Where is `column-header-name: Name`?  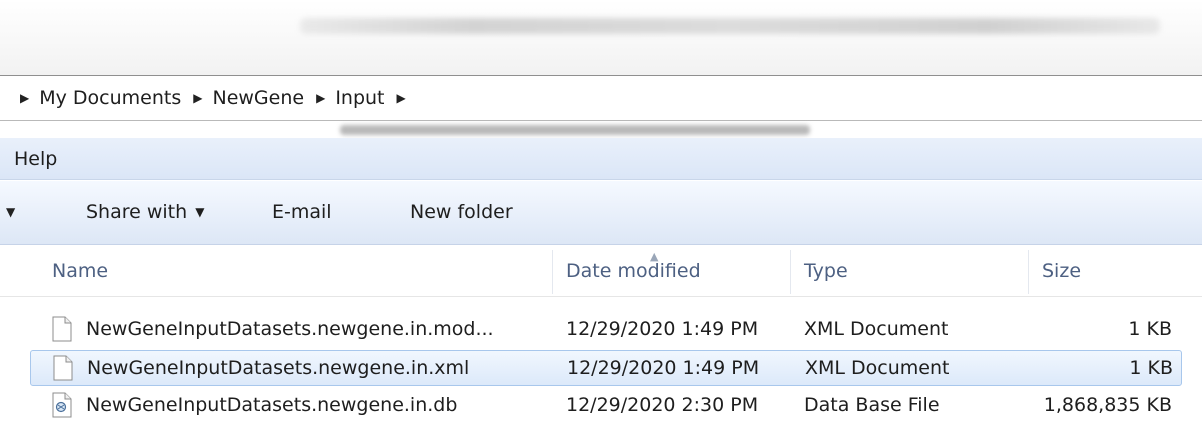
column-header-name: Name is located at coordinates (80, 271).